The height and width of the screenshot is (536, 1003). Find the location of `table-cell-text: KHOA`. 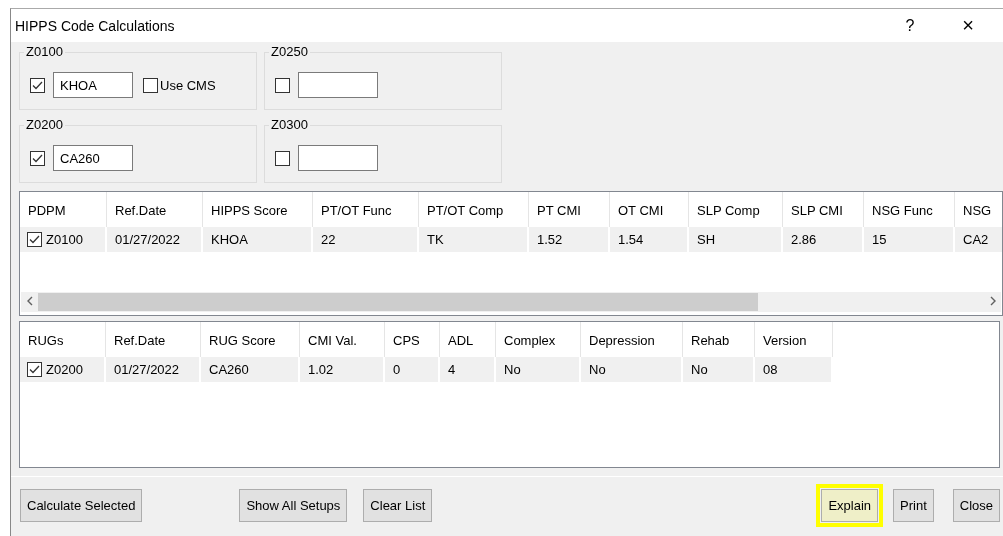

table-cell-text: KHOA is located at coordinates (229, 240).